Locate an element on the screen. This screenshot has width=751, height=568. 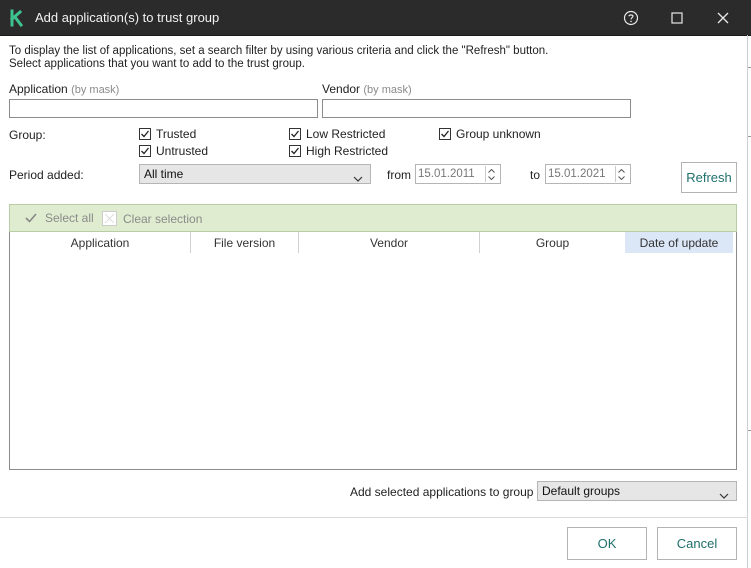
select-all-button: Select all is located at coordinates (59, 218).